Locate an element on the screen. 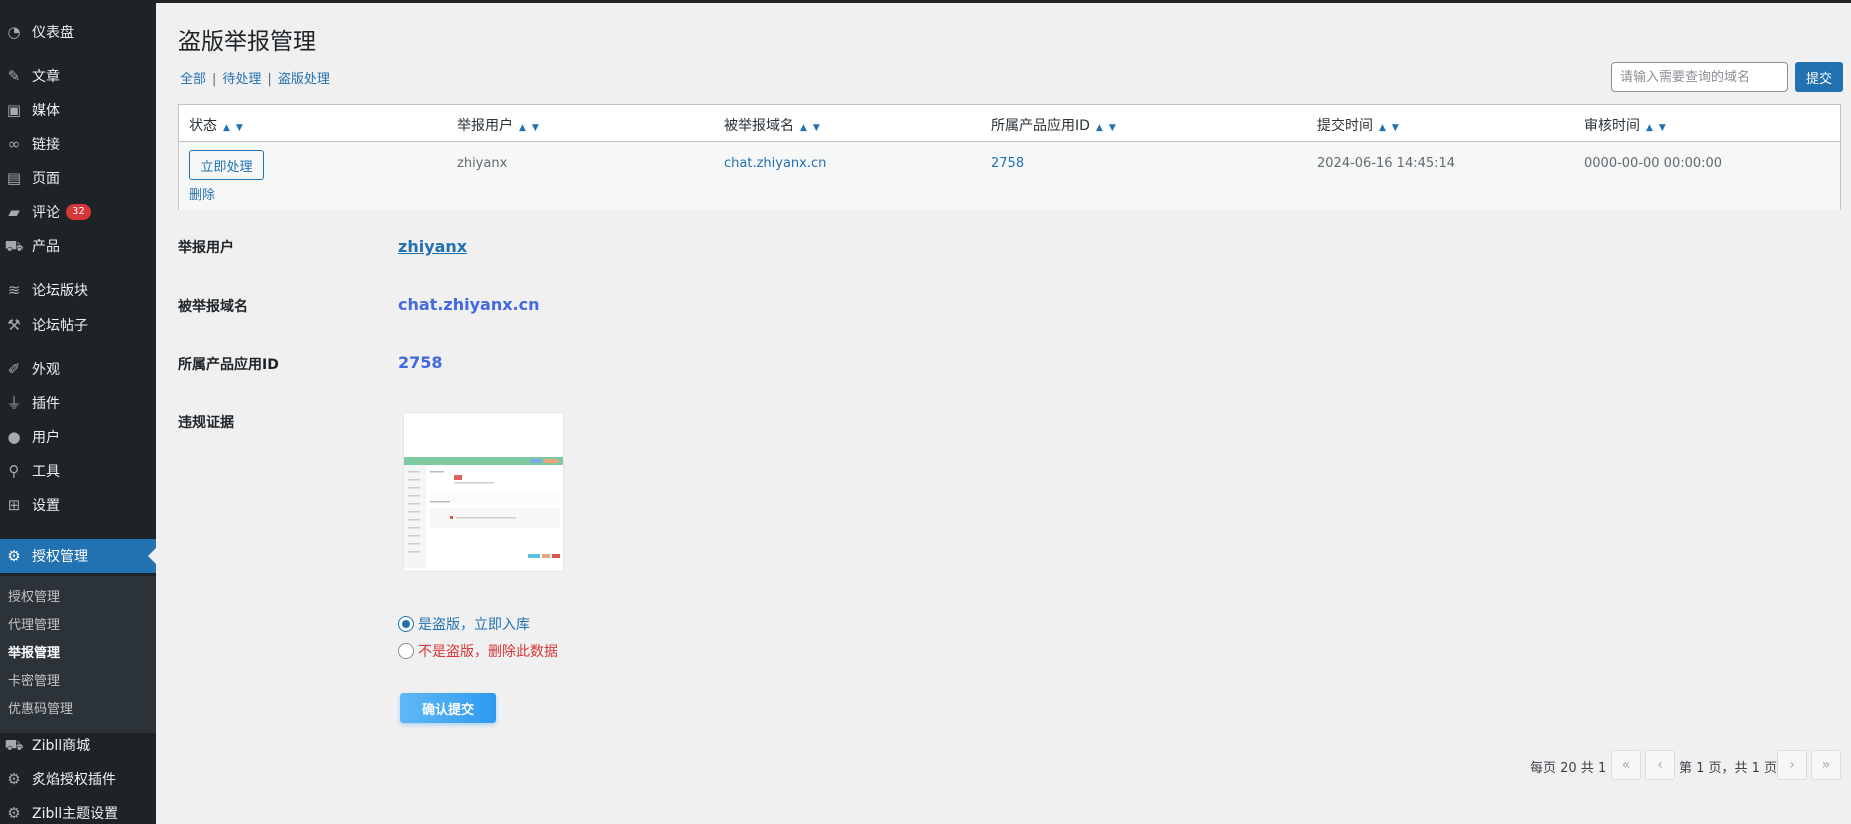 The width and height of the screenshot is (1851, 824). sidebar-item-links: ∞ 链接 is located at coordinates (78, 144).